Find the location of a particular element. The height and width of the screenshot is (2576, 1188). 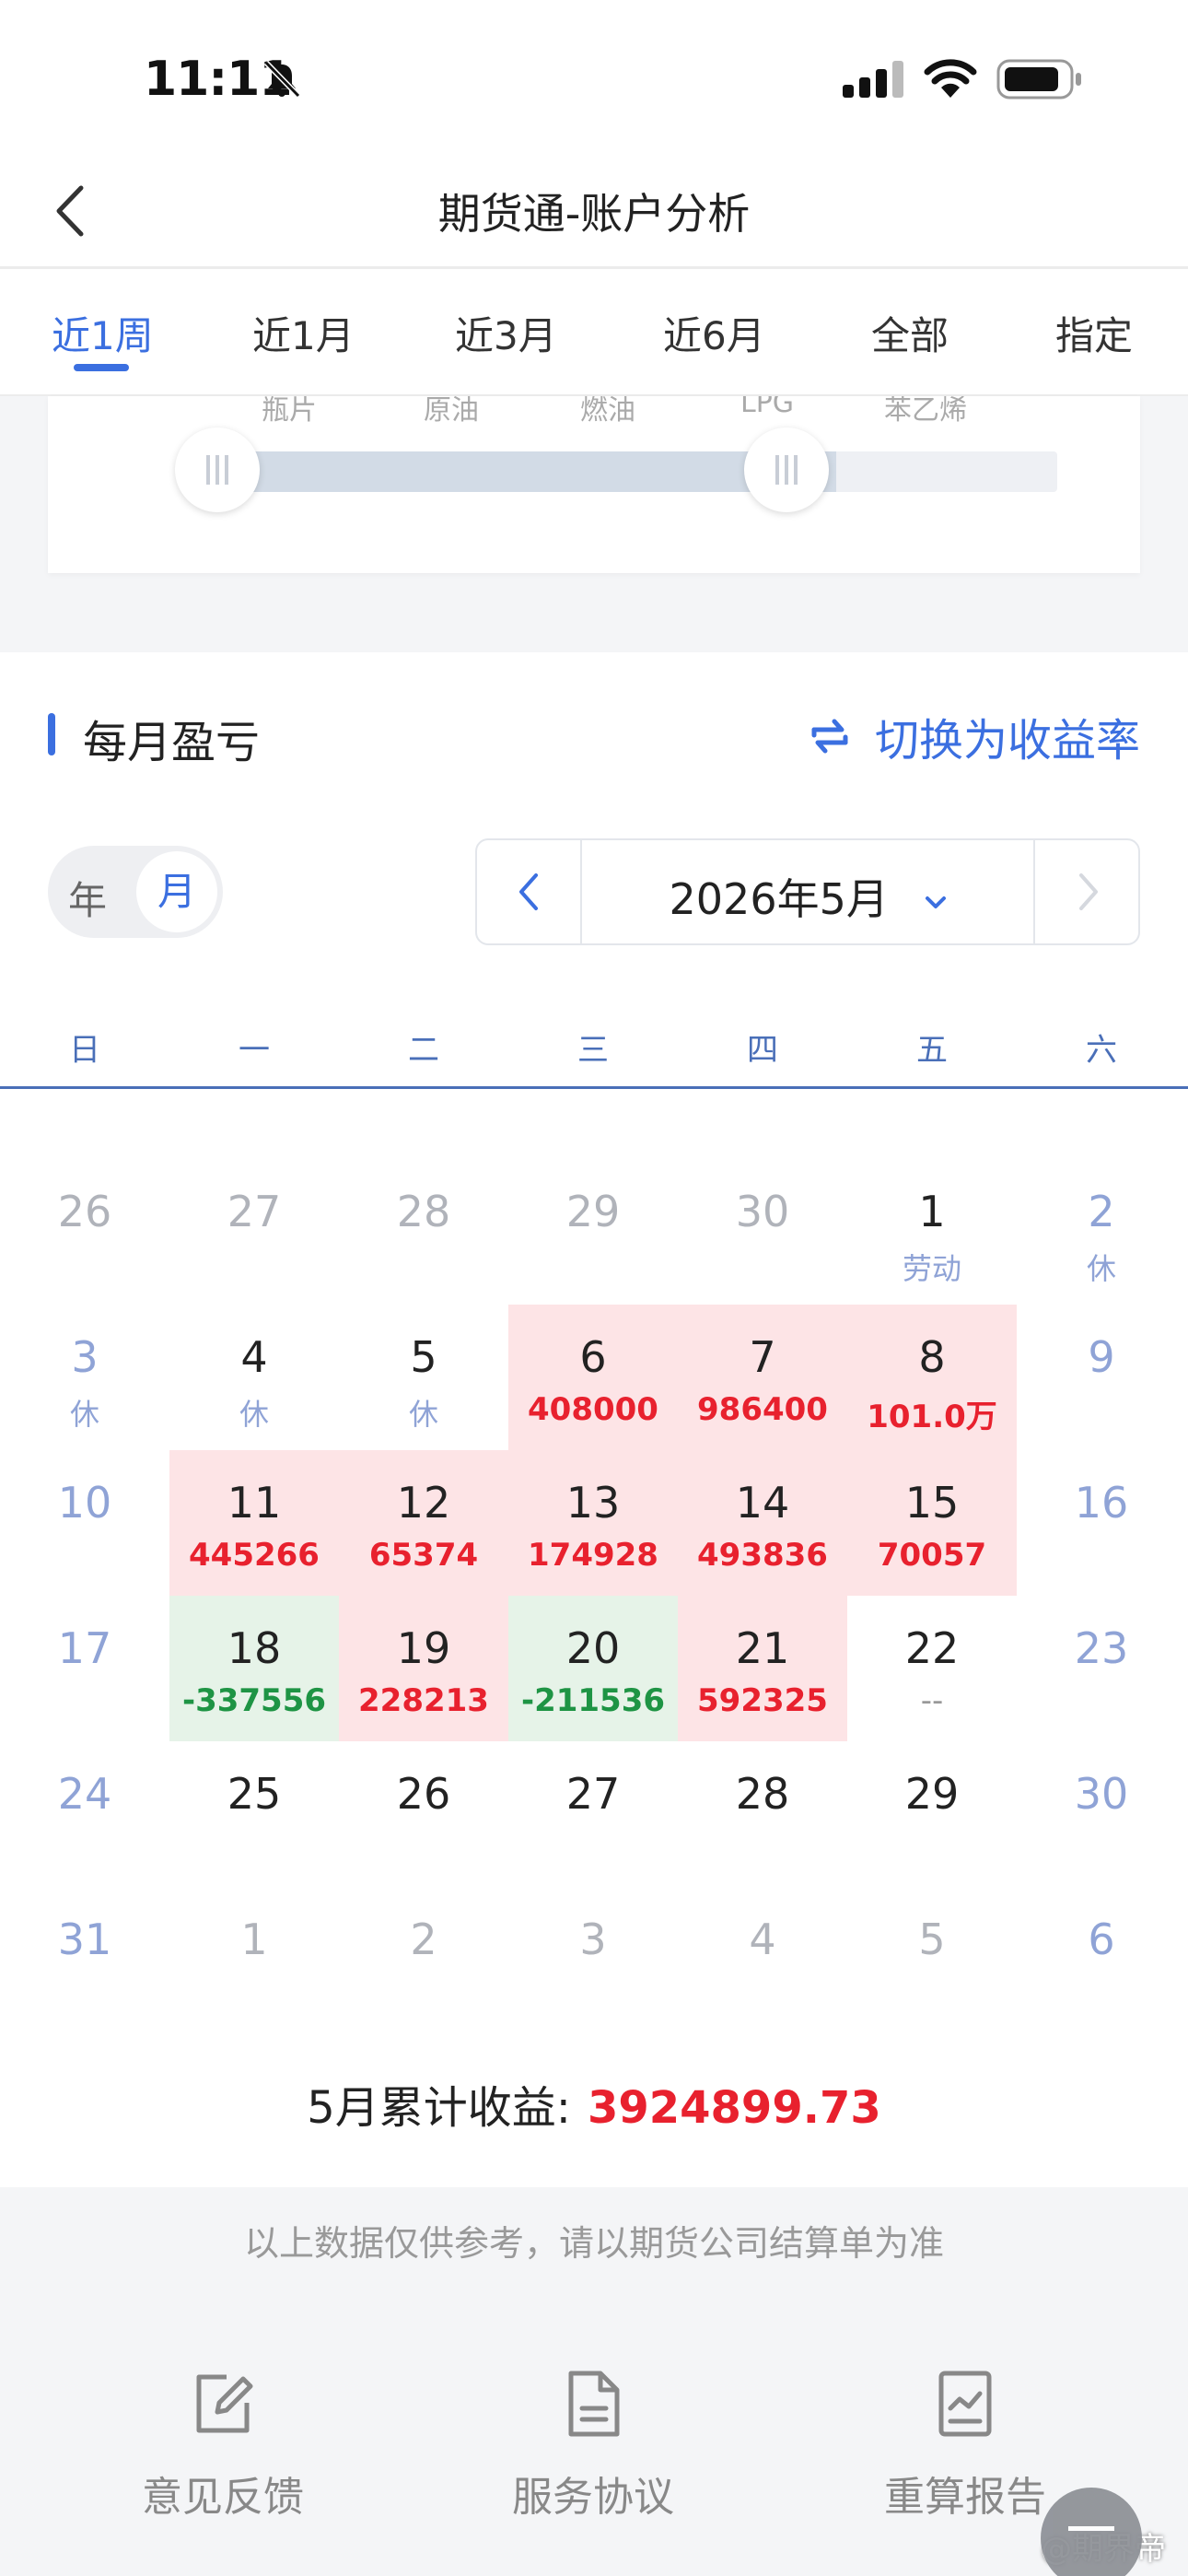

day-pnl-value: -337556 is located at coordinates (254, 1700).